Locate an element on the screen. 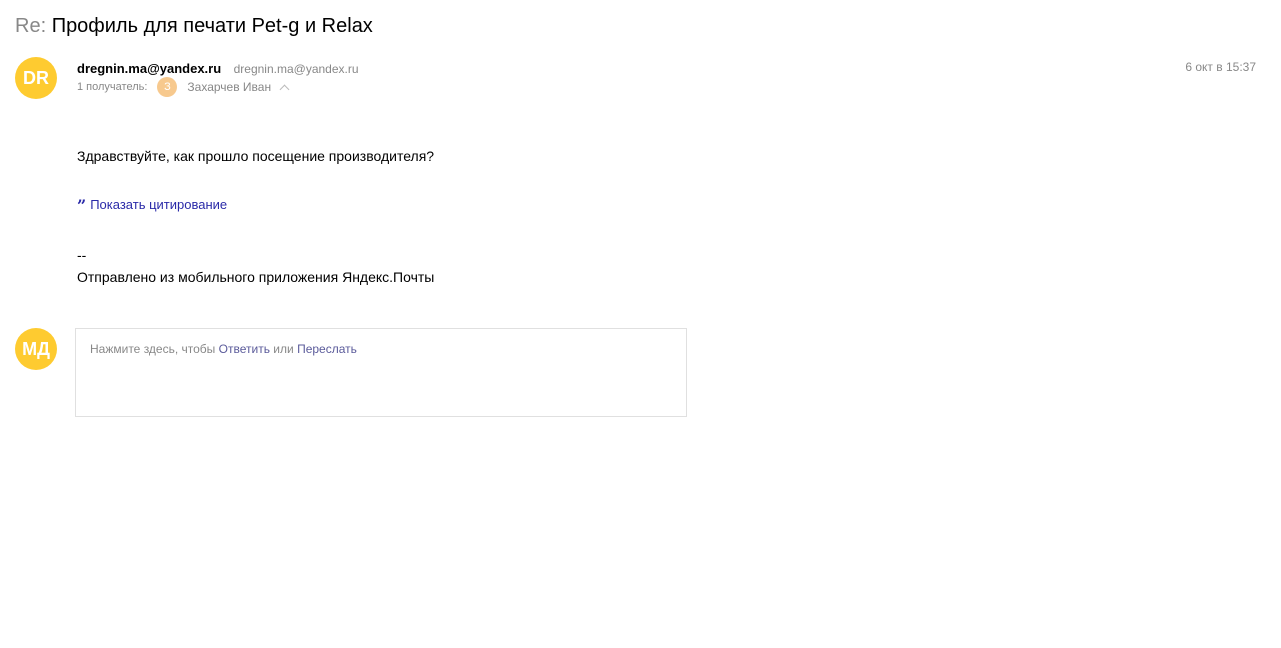 This screenshot has width=1281, height=648. sender-email: dregnin.ma@yandex.ru is located at coordinates (296, 69).